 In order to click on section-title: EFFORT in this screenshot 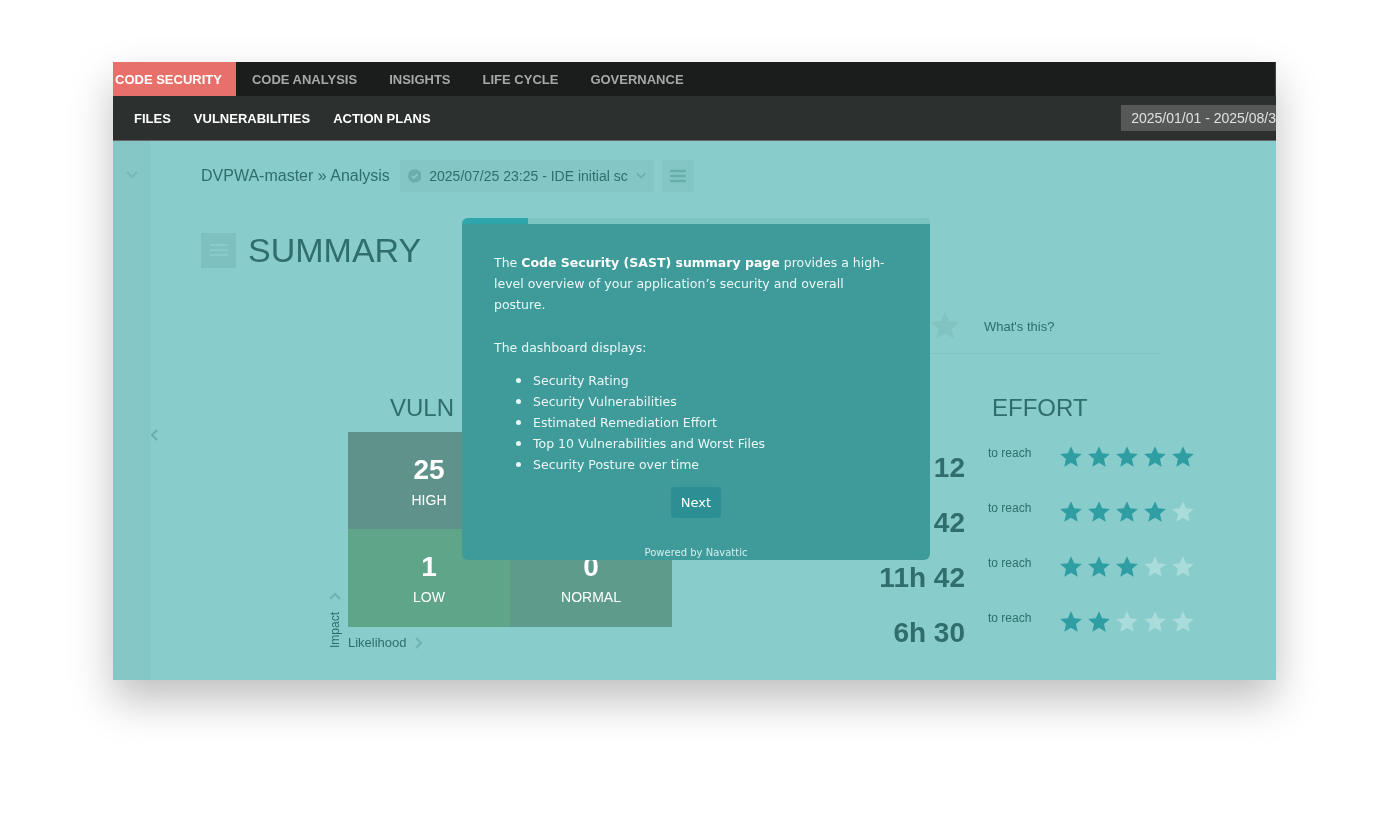, I will do `click(1040, 408)`.